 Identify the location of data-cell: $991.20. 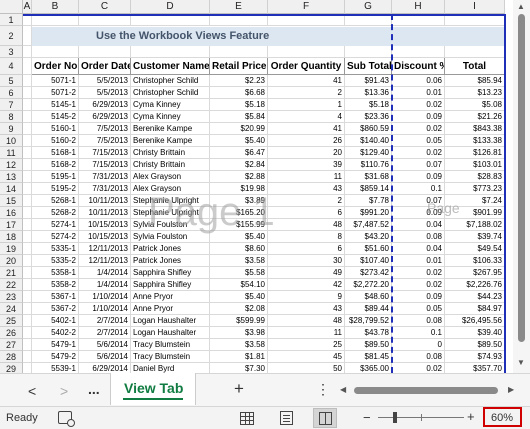
(368, 213).